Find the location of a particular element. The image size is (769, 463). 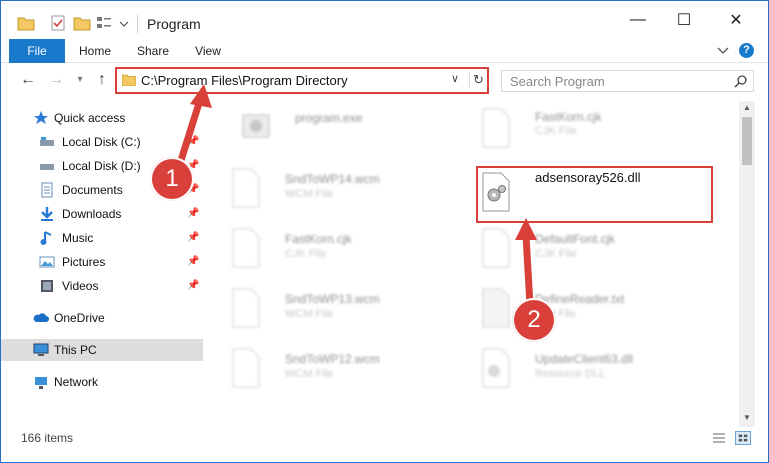

refresh-icon: ↻ is located at coordinates (478, 80).